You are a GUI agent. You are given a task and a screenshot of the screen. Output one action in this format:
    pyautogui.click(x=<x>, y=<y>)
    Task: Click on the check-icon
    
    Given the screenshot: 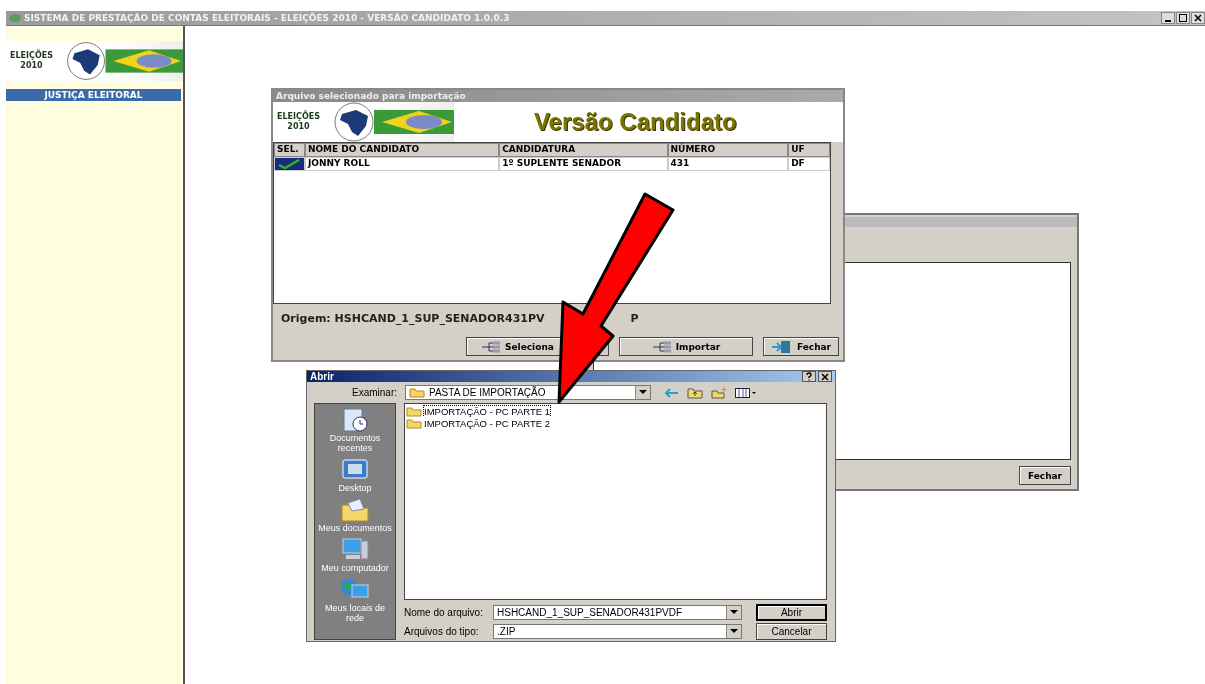 What is the action you would take?
    pyautogui.click(x=289, y=164)
    